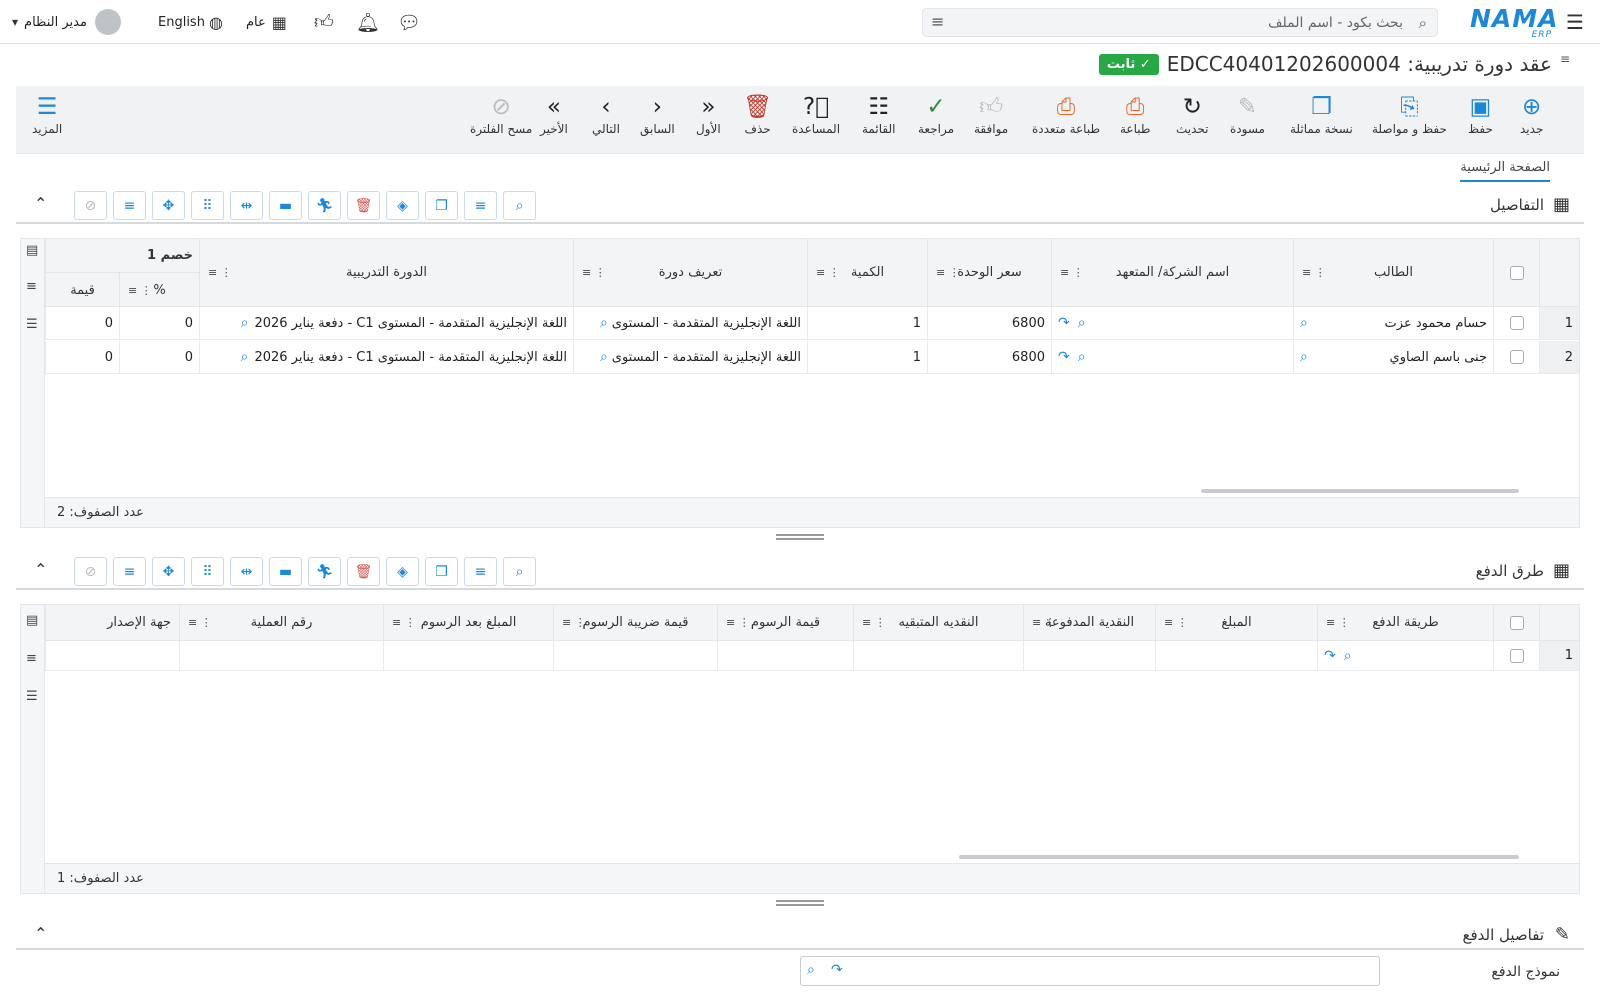 This screenshot has width=1600, height=1000. What do you see at coordinates (1066, 114) in the screenshot?
I see `multi-print-button: ⎙ طباعة متعددة` at bounding box center [1066, 114].